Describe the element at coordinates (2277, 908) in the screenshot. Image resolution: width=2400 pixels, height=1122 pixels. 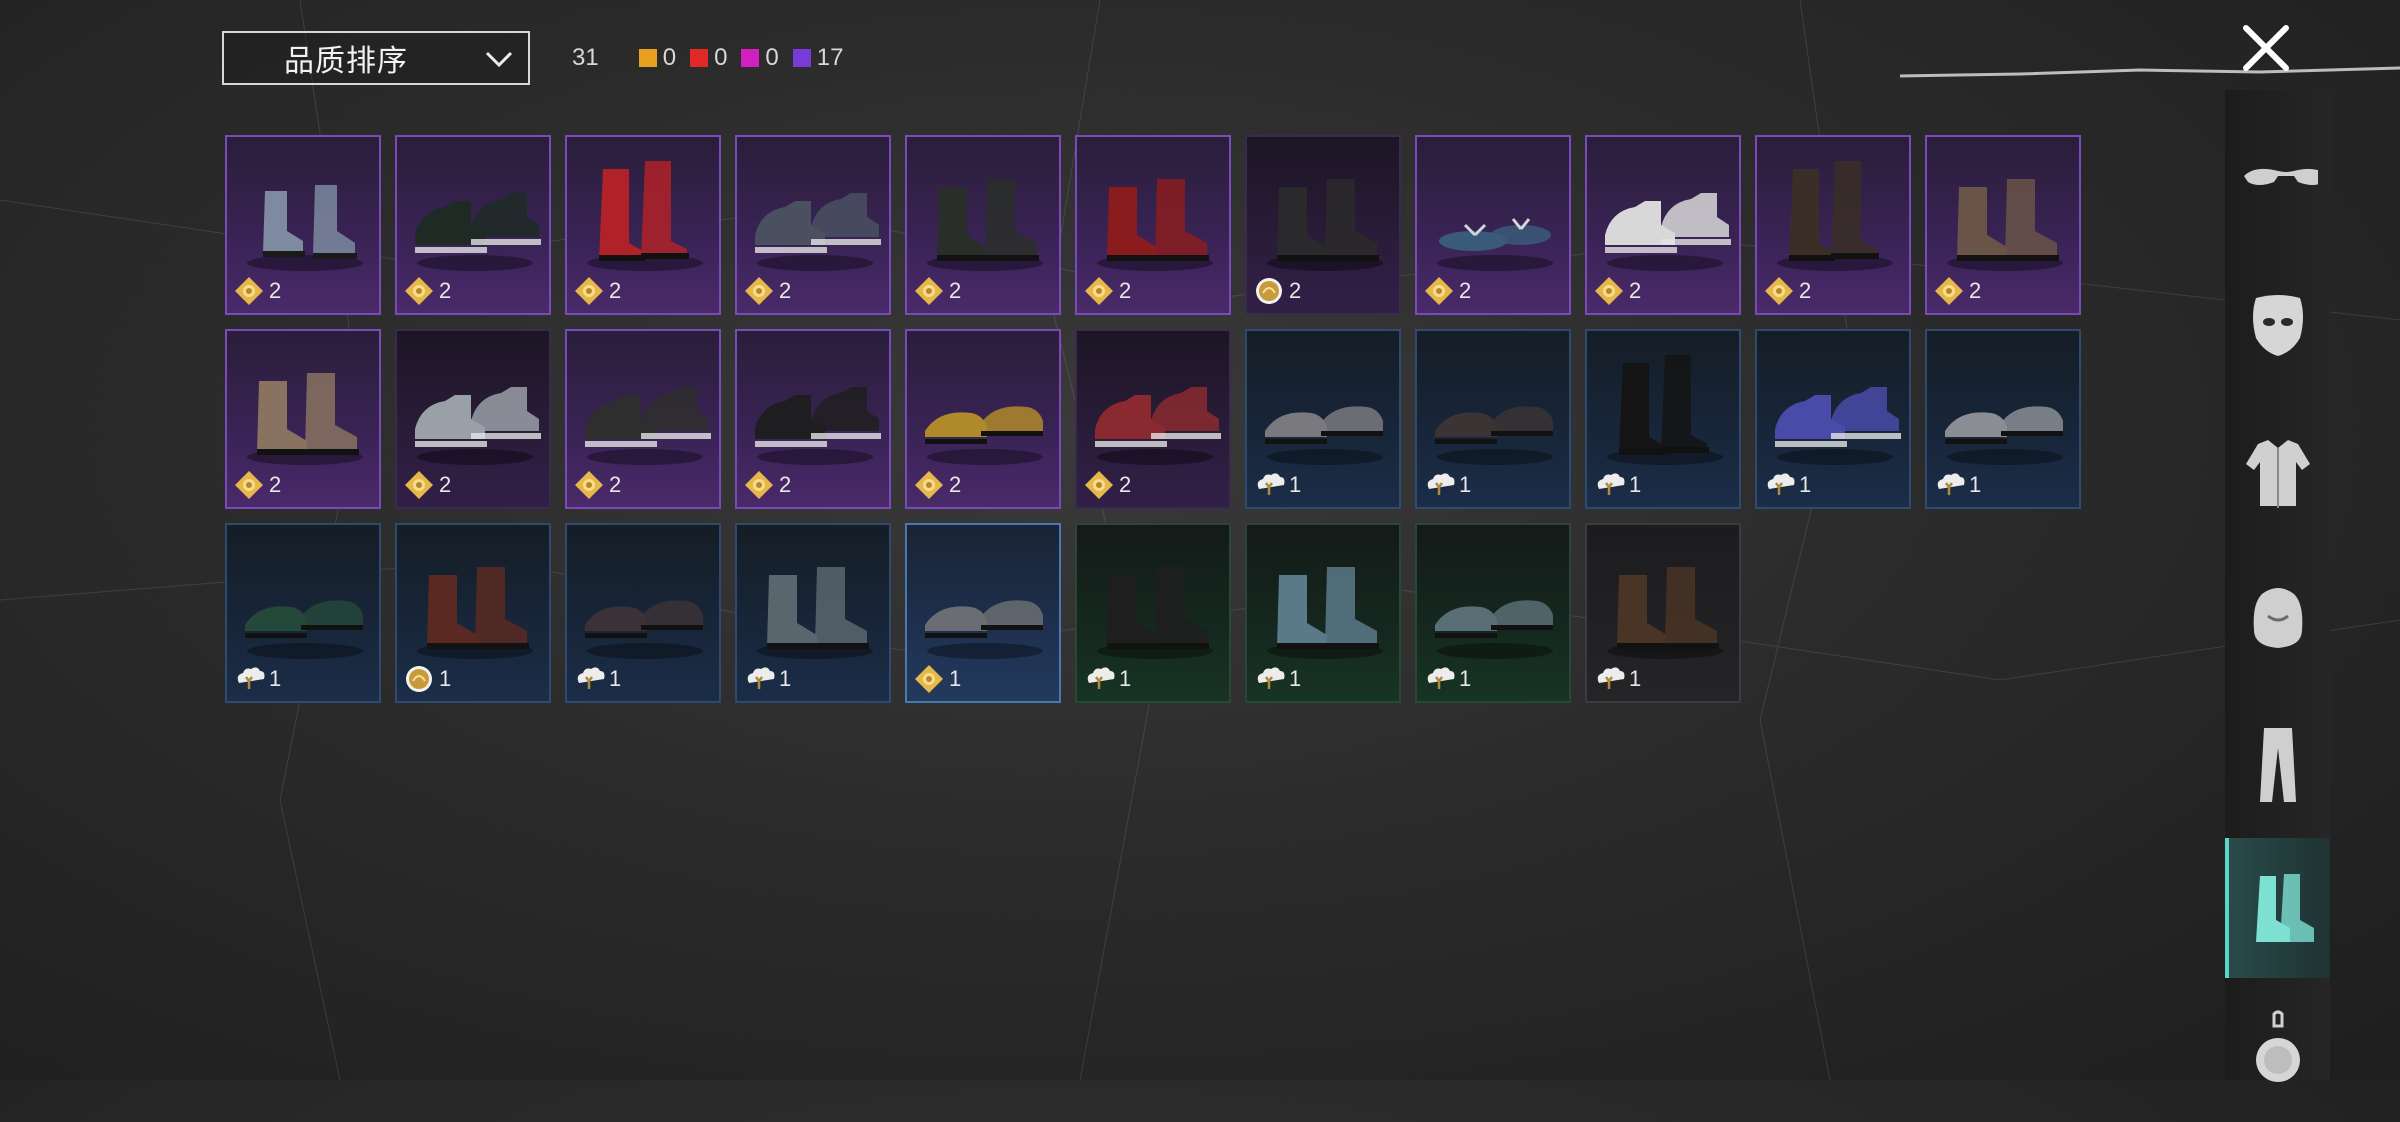
I see `sidebar-item-shoes` at that location.